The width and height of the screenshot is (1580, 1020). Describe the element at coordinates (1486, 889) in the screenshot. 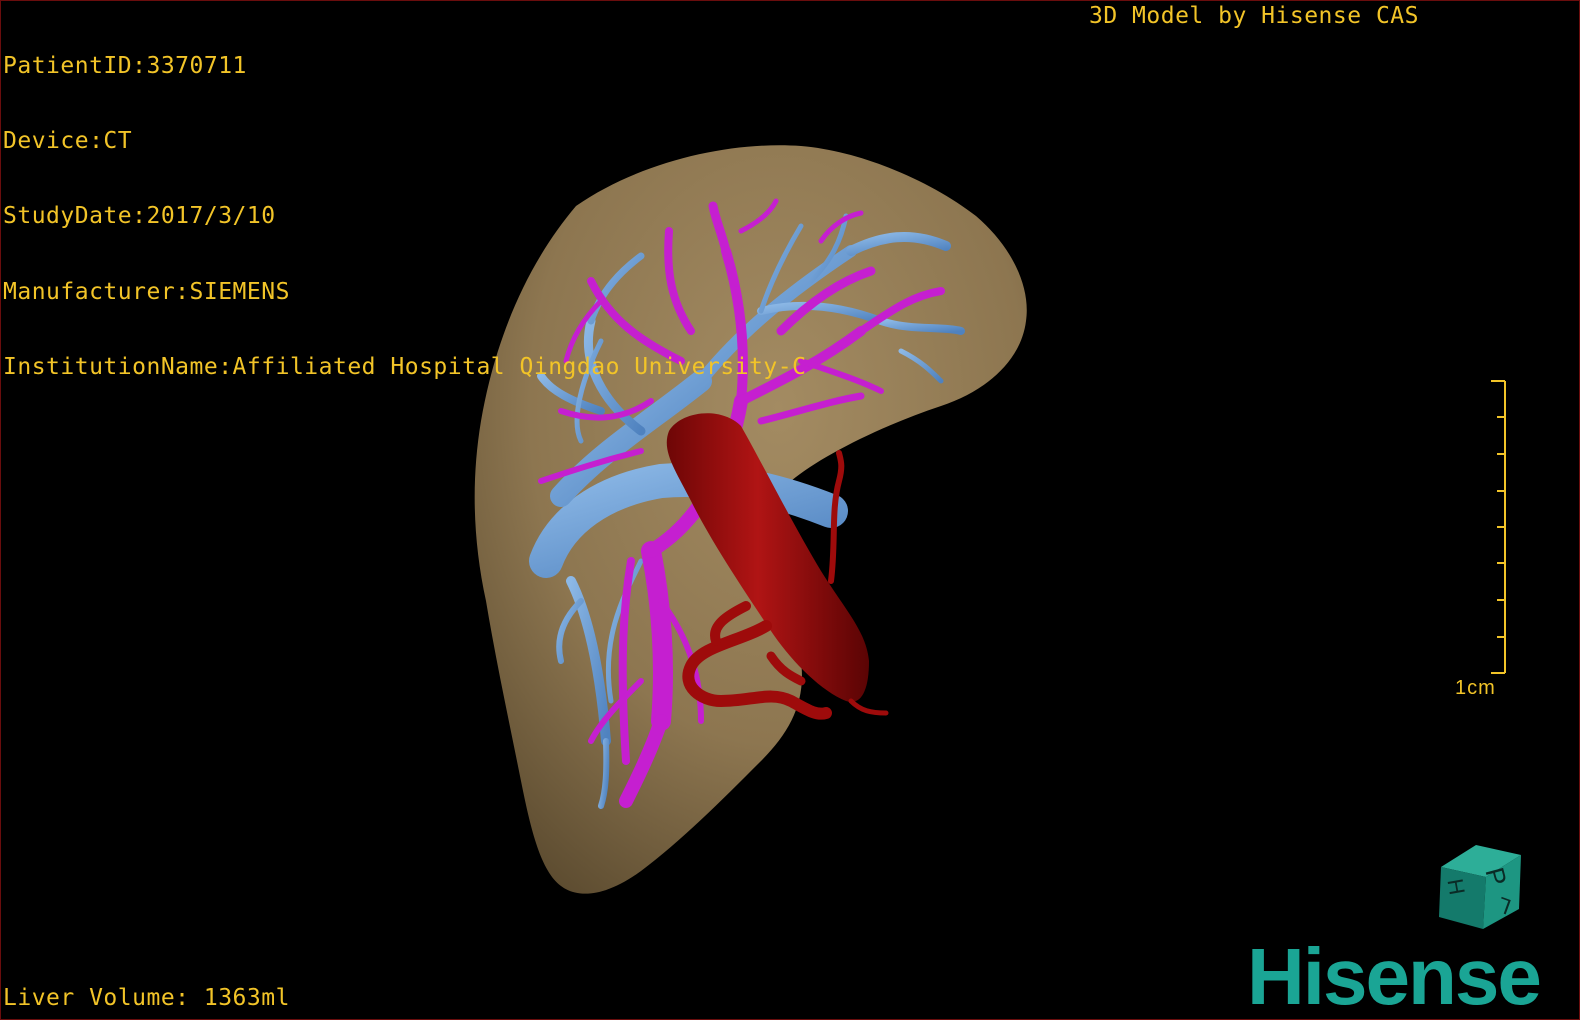

I see `orientation-cube-icon: P H L` at that location.